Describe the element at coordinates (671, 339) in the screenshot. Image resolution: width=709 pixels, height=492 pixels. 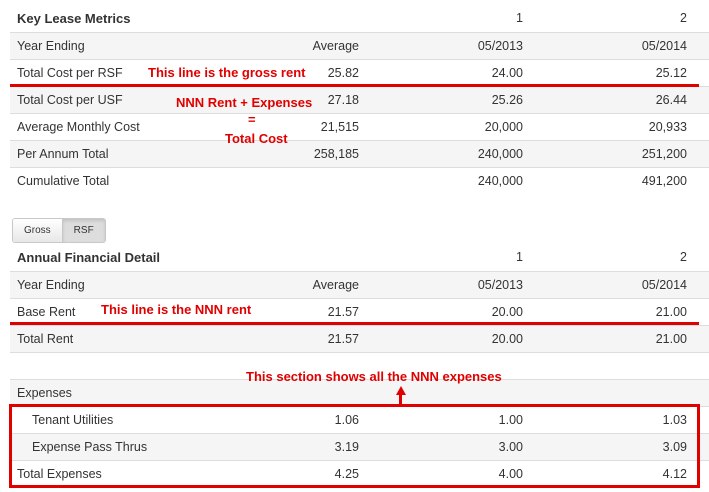
I see `row-value-2: 21.00` at that location.